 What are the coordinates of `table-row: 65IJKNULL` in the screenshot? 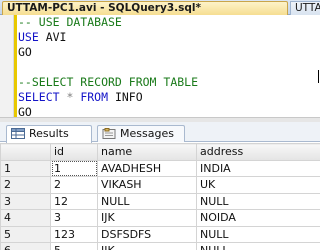 It's located at (160, 246).